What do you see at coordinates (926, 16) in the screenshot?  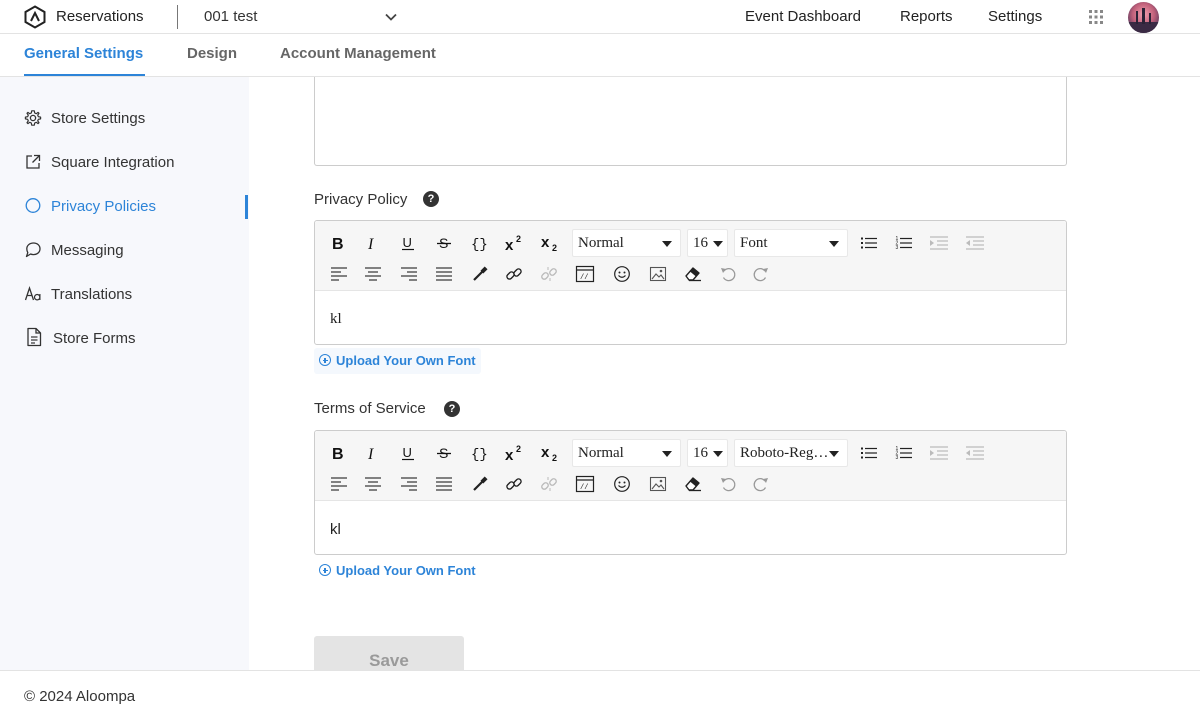 I see `nav-reports: Reports` at bounding box center [926, 16].